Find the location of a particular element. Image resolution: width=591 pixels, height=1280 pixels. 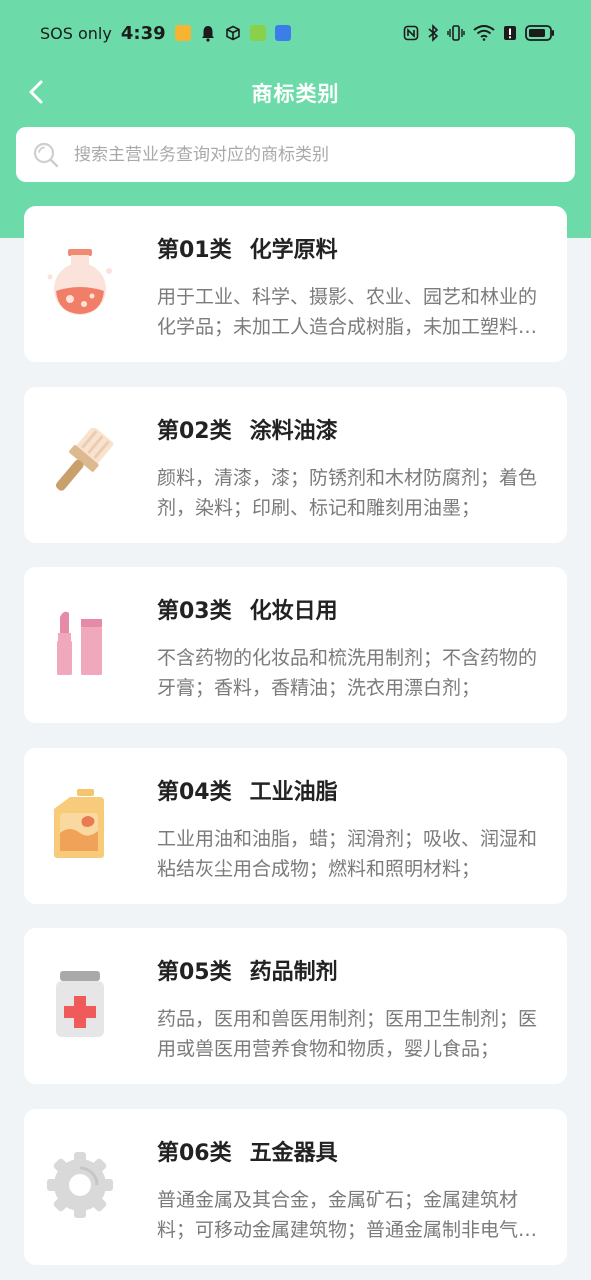

back-button is located at coordinates (36, 92).